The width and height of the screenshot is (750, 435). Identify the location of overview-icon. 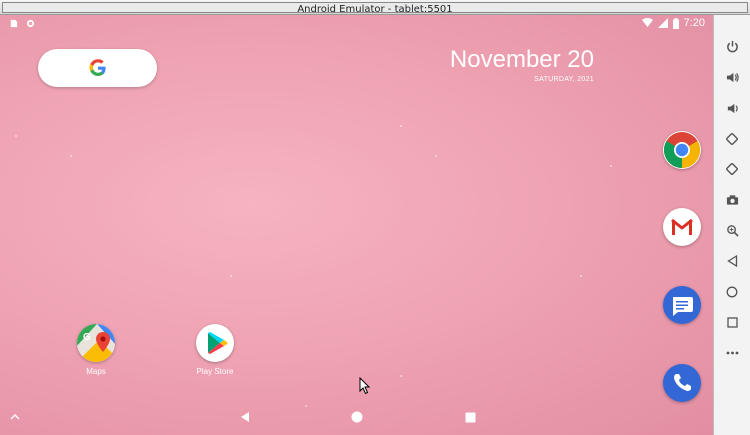
(732, 322).